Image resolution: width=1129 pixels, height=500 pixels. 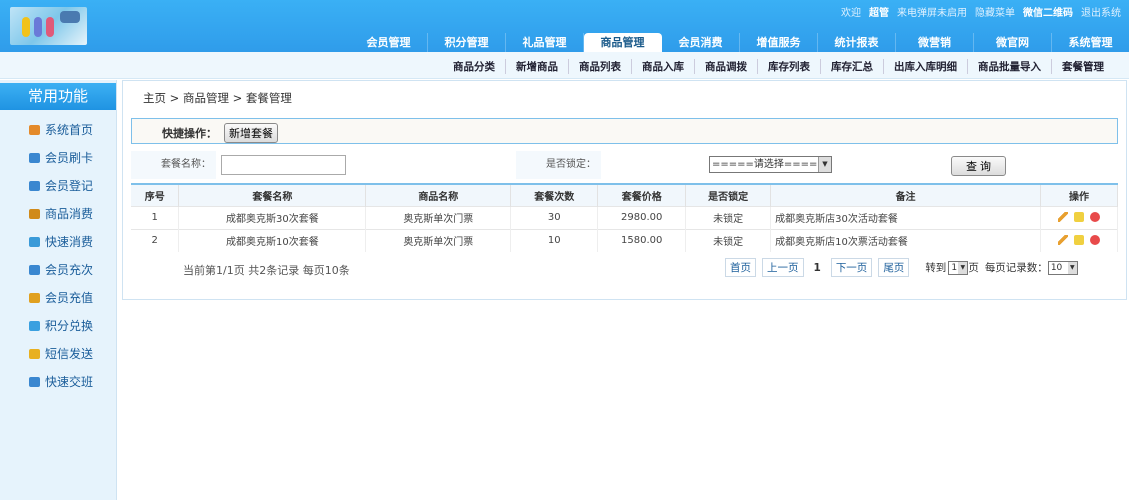 I want to click on tab-0: 会员管理, so click(x=389, y=42).